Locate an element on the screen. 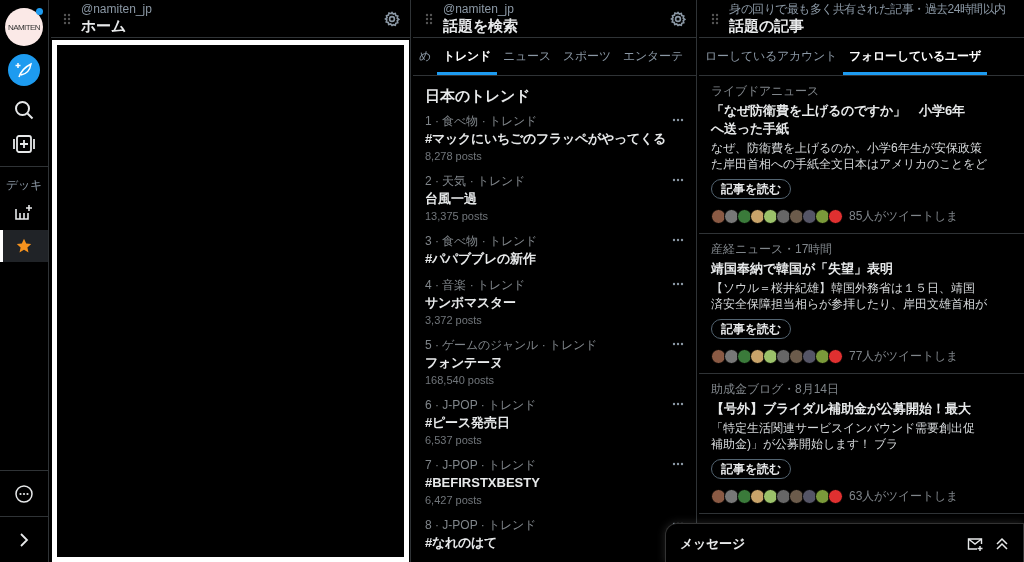 The image size is (1024, 562). column-title: ホーム is located at coordinates (103, 25).